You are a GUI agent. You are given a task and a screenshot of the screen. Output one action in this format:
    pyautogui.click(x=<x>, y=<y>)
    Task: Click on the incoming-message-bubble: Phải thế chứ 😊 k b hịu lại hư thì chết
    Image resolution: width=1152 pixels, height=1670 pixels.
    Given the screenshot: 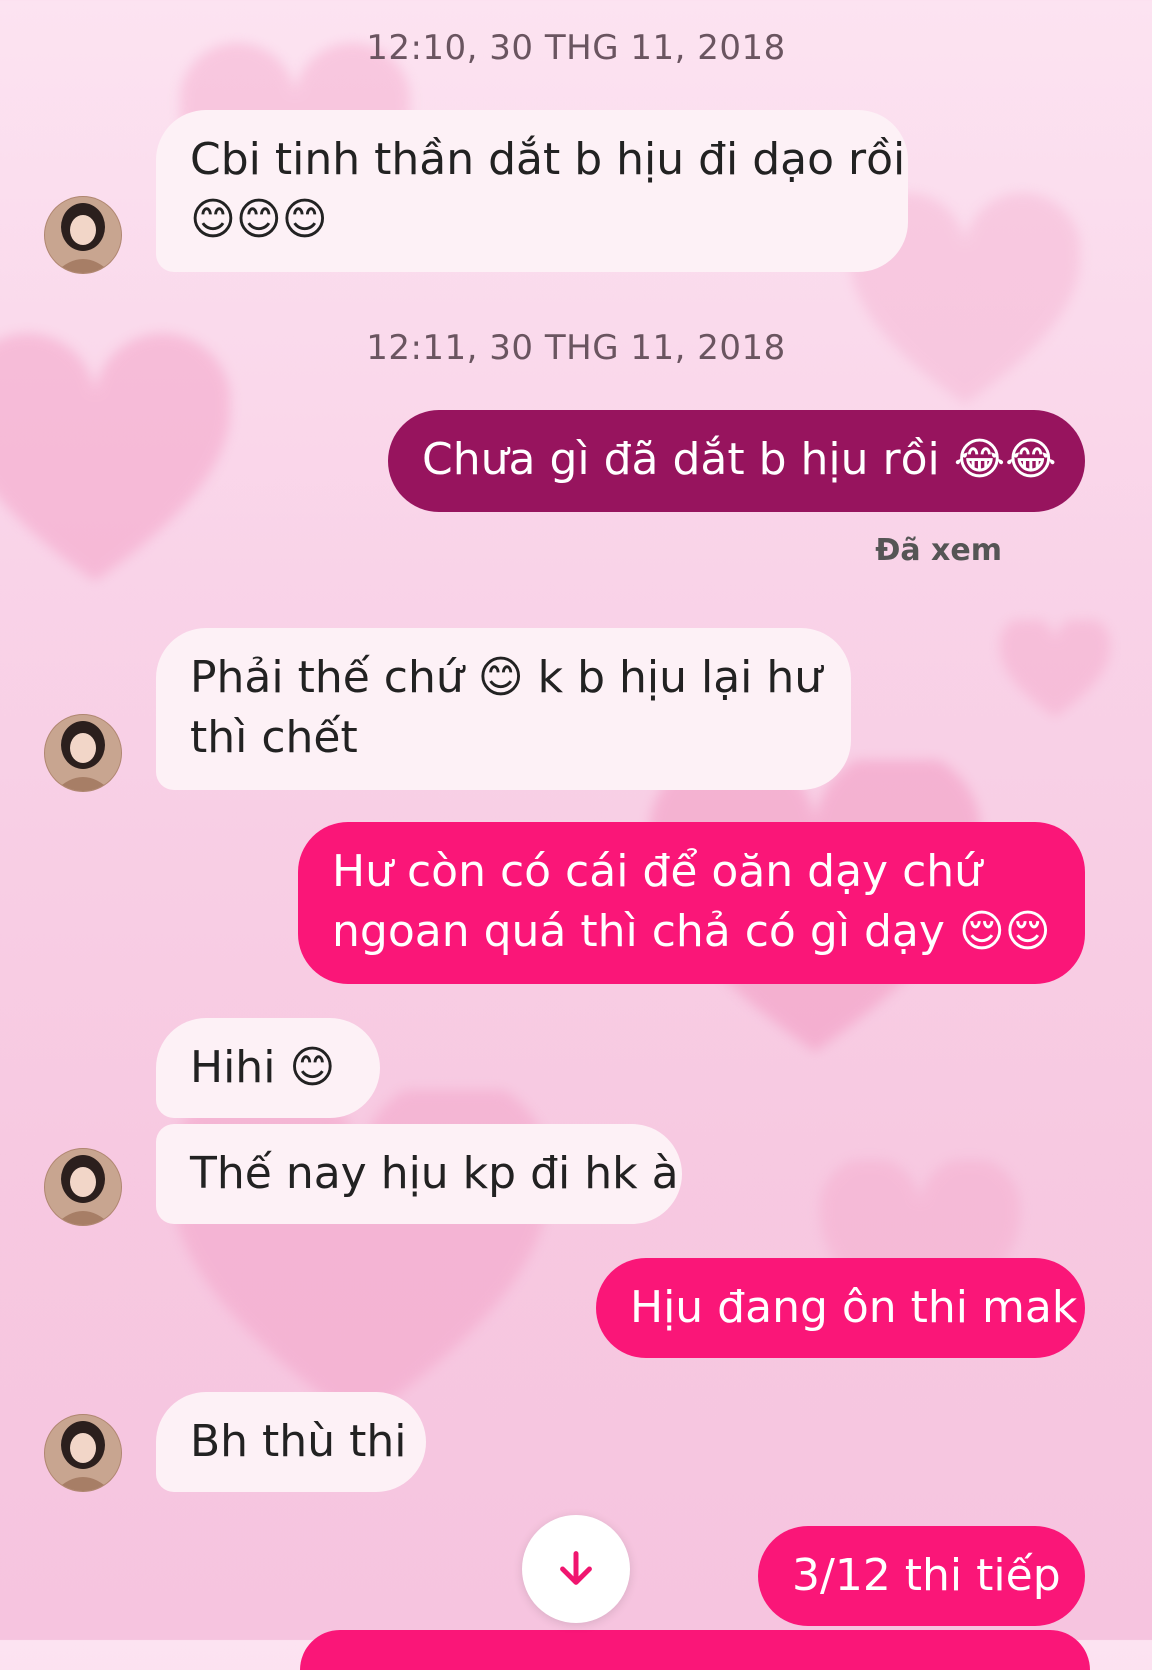 What is the action you would take?
    pyautogui.click(x=503, y=709)
    